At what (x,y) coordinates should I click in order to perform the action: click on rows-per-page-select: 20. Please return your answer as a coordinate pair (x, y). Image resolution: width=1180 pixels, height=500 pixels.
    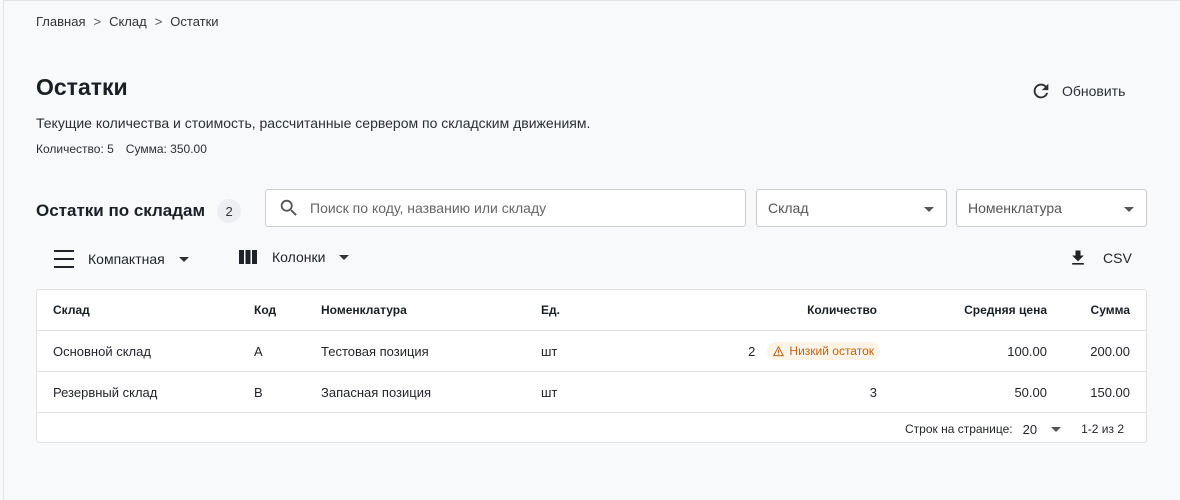
    Looking at the image, I should click on (1042, 429).